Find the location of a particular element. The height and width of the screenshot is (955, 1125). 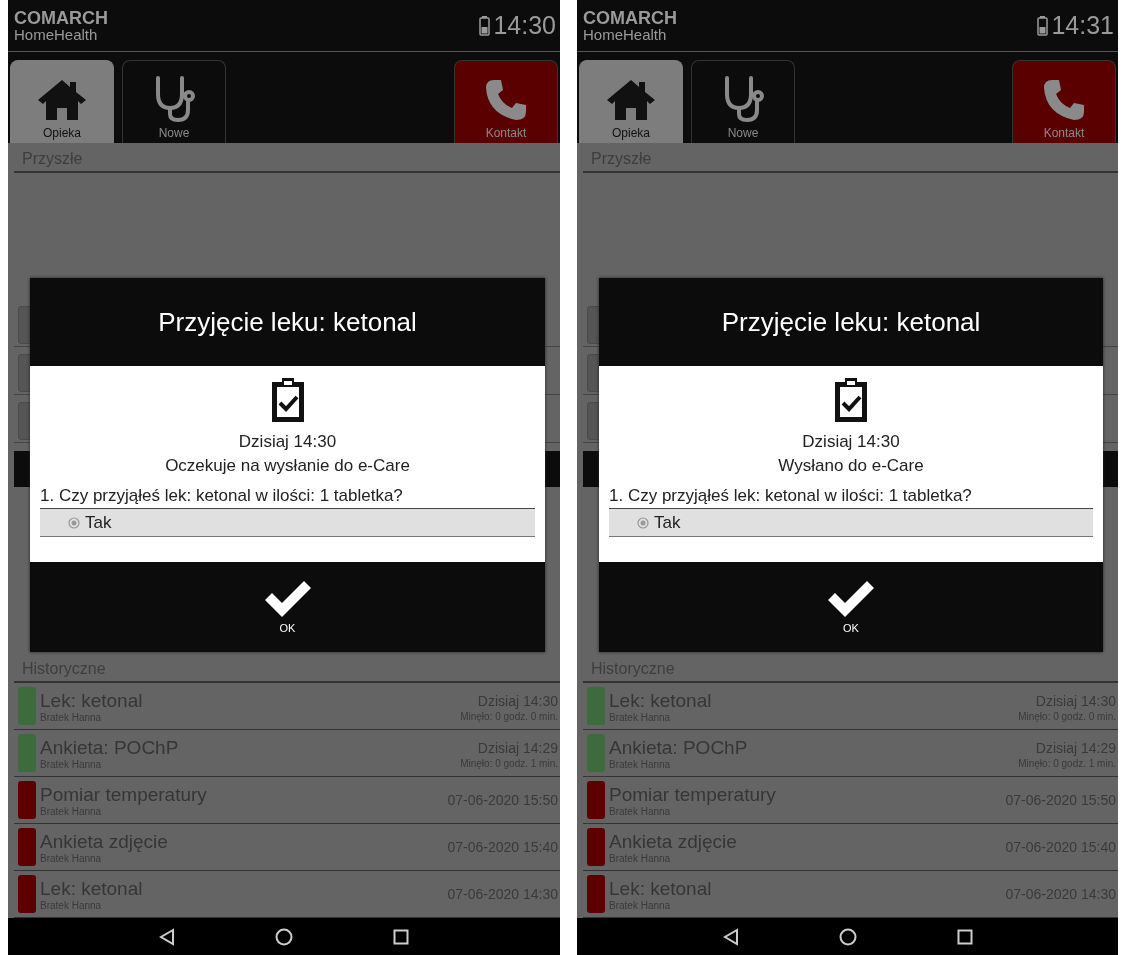

clock-time: 14:30 is located at coordinates (524, 25).